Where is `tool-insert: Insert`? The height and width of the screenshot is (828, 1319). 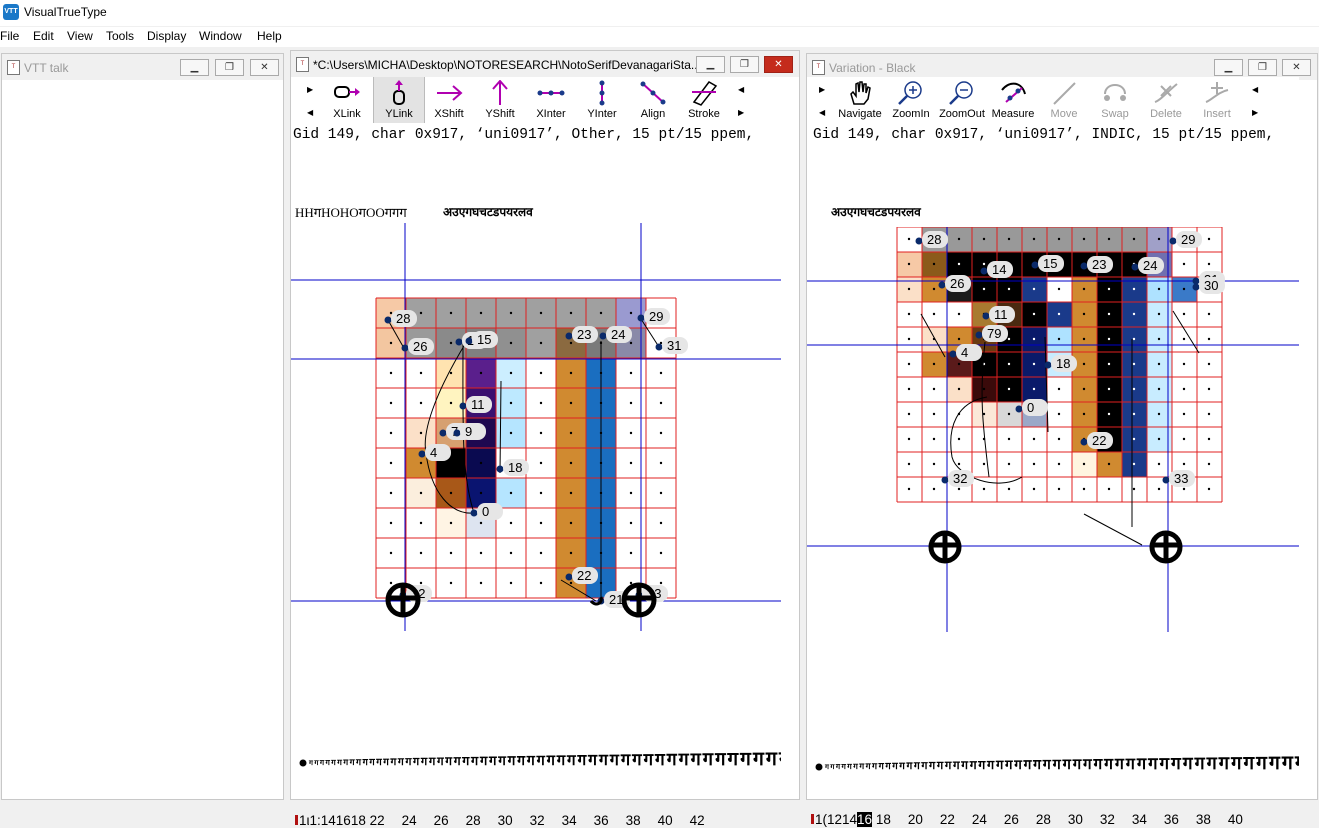 tool-insert: Insert is located at coordinates (1217, 100).